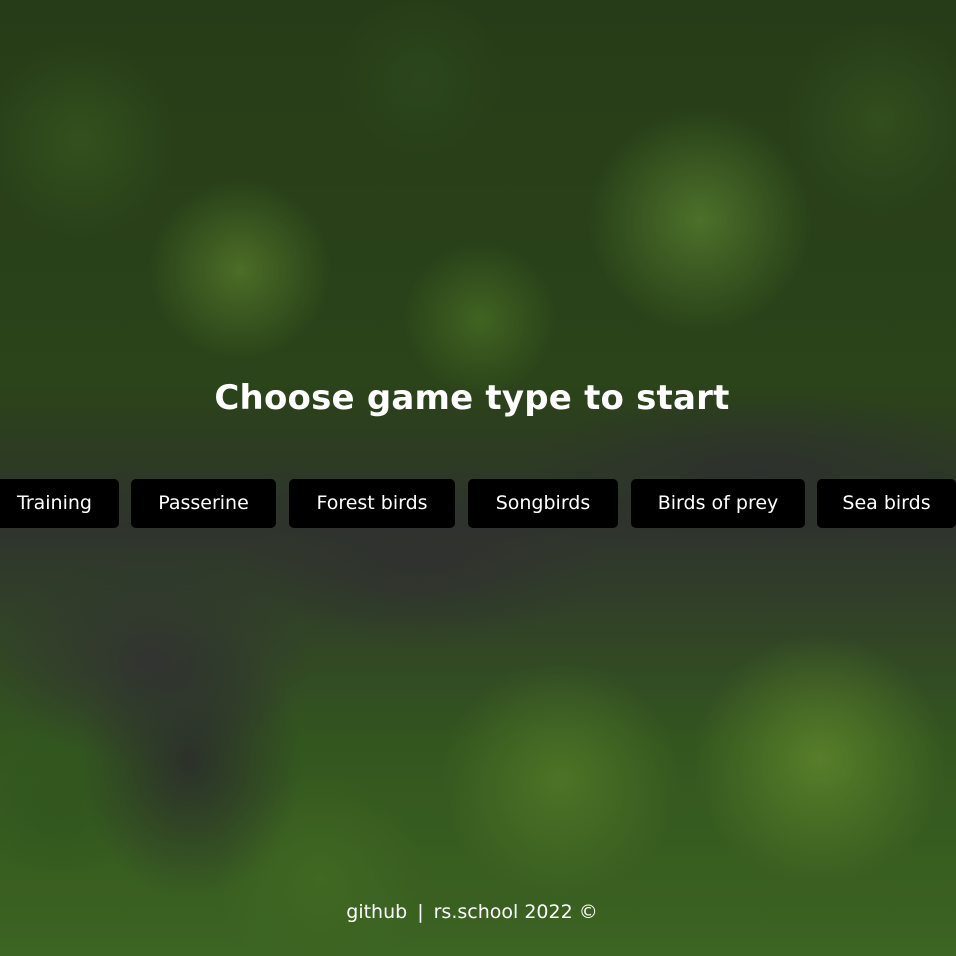  What do you see at coordinates (543, 503) in the screenshot?
I see `game-type-button-songbirds: Songbirds` at bounding box center [543, 503].